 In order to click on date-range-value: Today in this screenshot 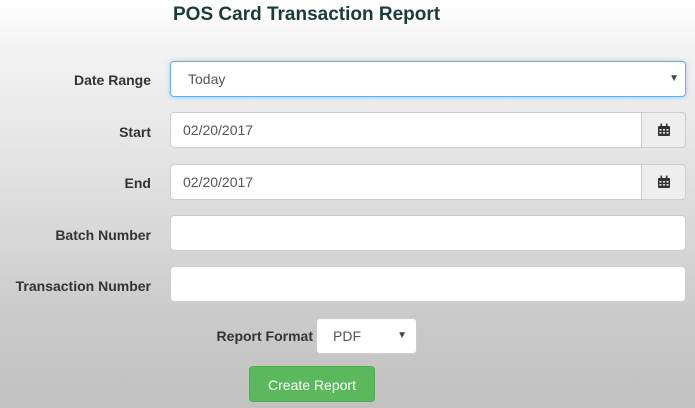, I will do `click(207, 79)`.